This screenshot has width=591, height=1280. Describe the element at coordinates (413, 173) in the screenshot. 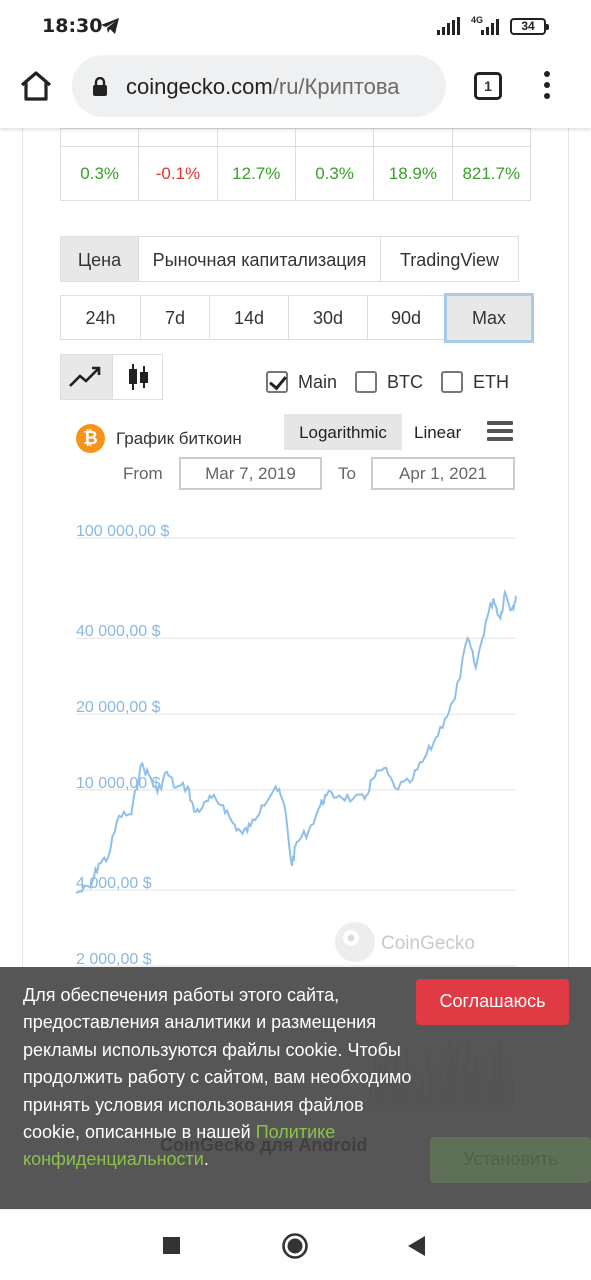

I see `change-cell: 18.9%` at that location.